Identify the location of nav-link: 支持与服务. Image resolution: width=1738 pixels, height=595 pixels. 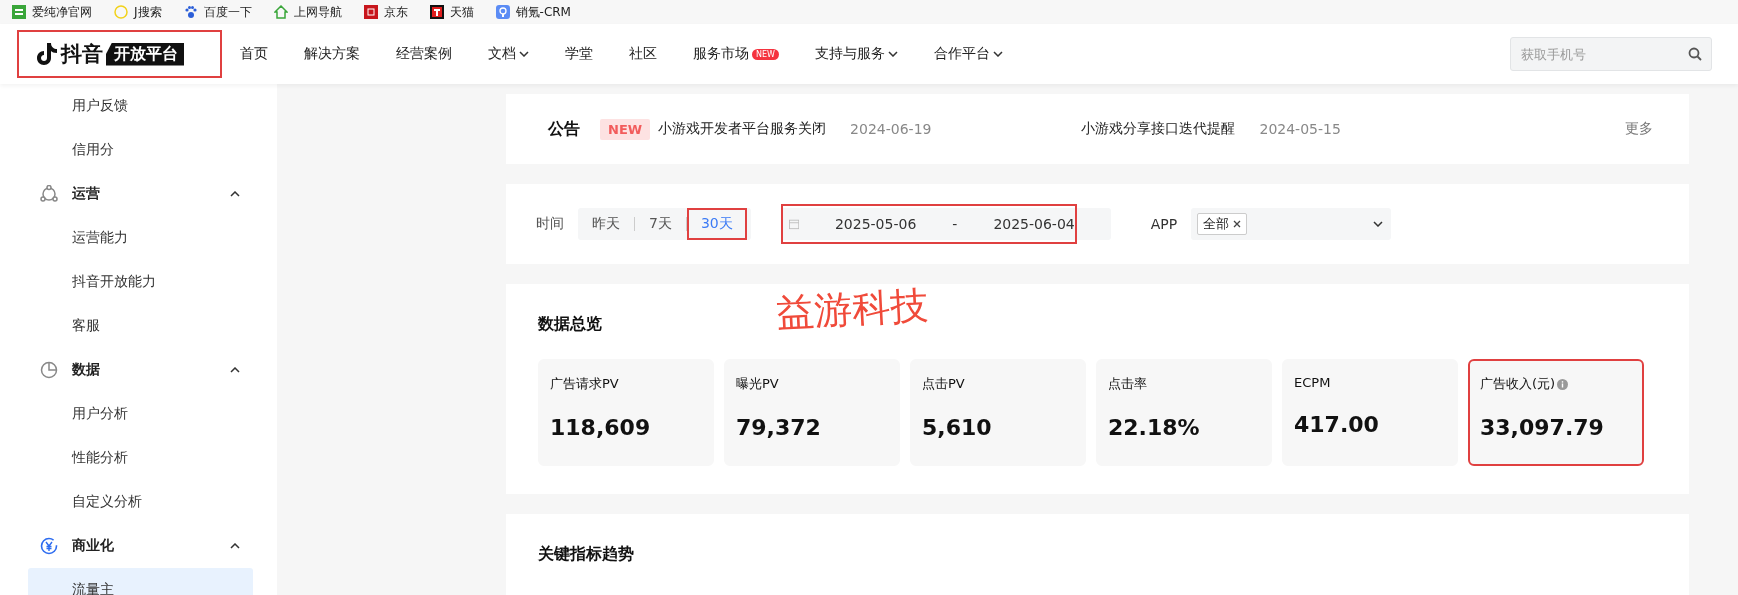
(856, 54).